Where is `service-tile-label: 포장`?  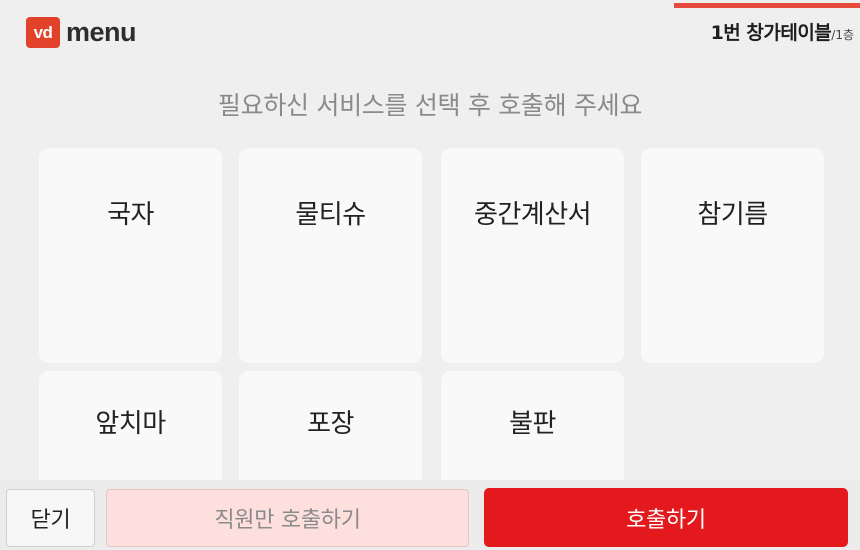 service-tile-label: 포장 is located at coordinates (330, 424).